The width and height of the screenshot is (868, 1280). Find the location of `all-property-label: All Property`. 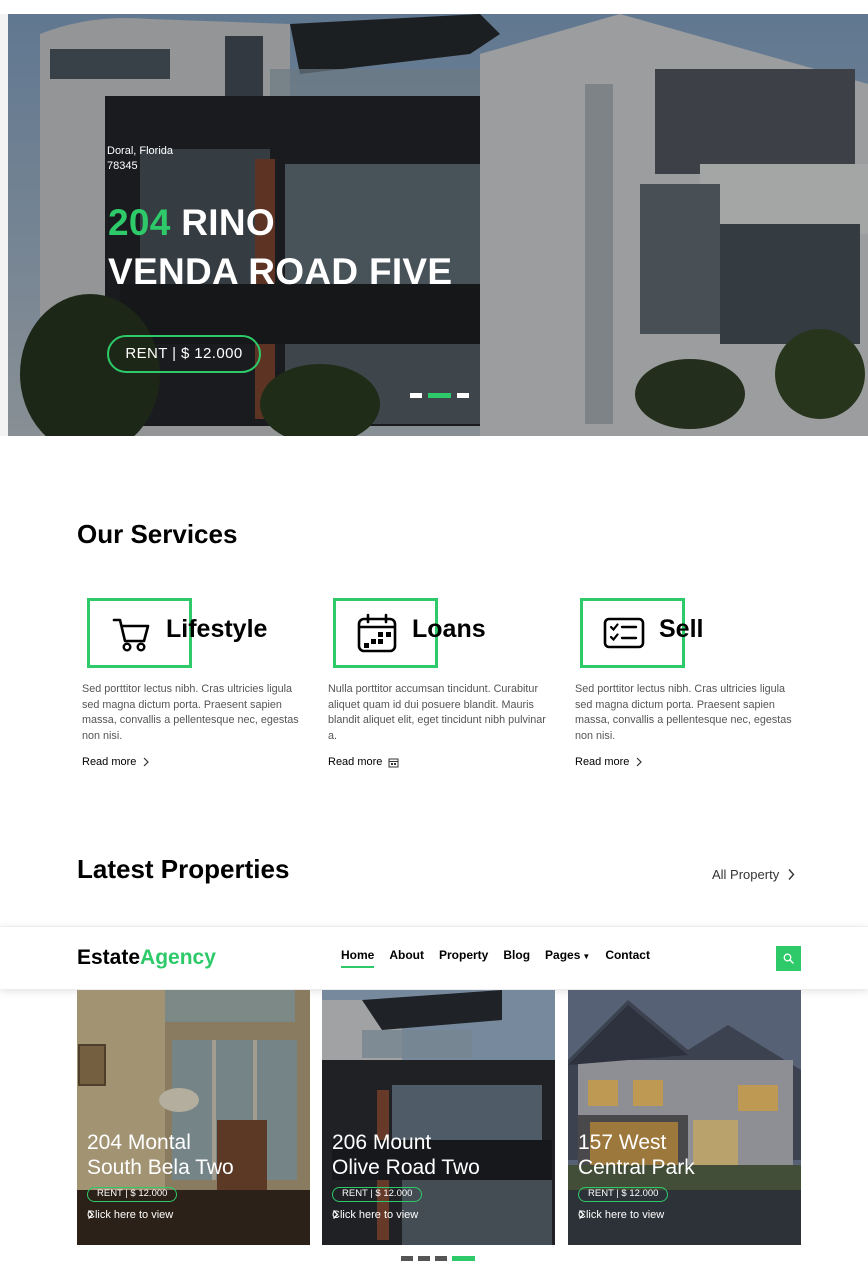

all-property-label: All Property is located at coordinates (746, 874).